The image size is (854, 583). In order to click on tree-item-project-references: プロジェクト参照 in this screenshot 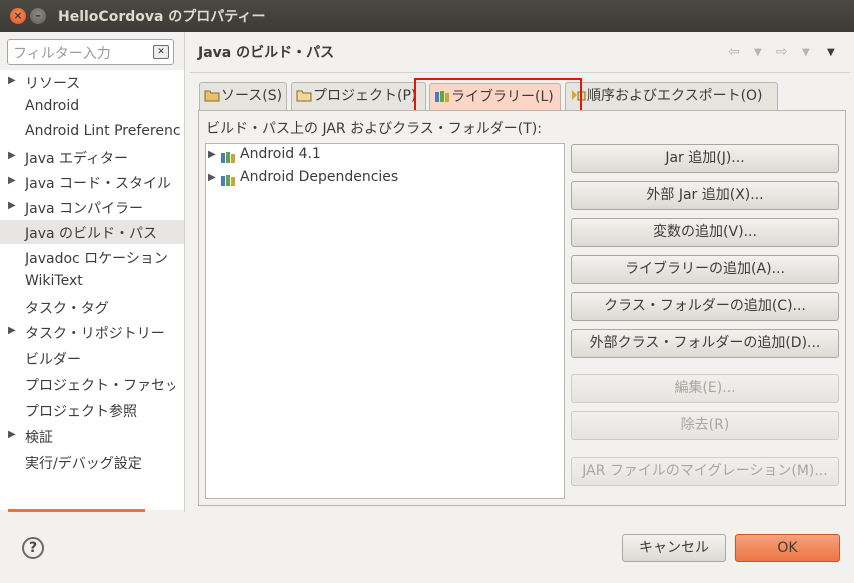, I will do `click(92, 410)`.